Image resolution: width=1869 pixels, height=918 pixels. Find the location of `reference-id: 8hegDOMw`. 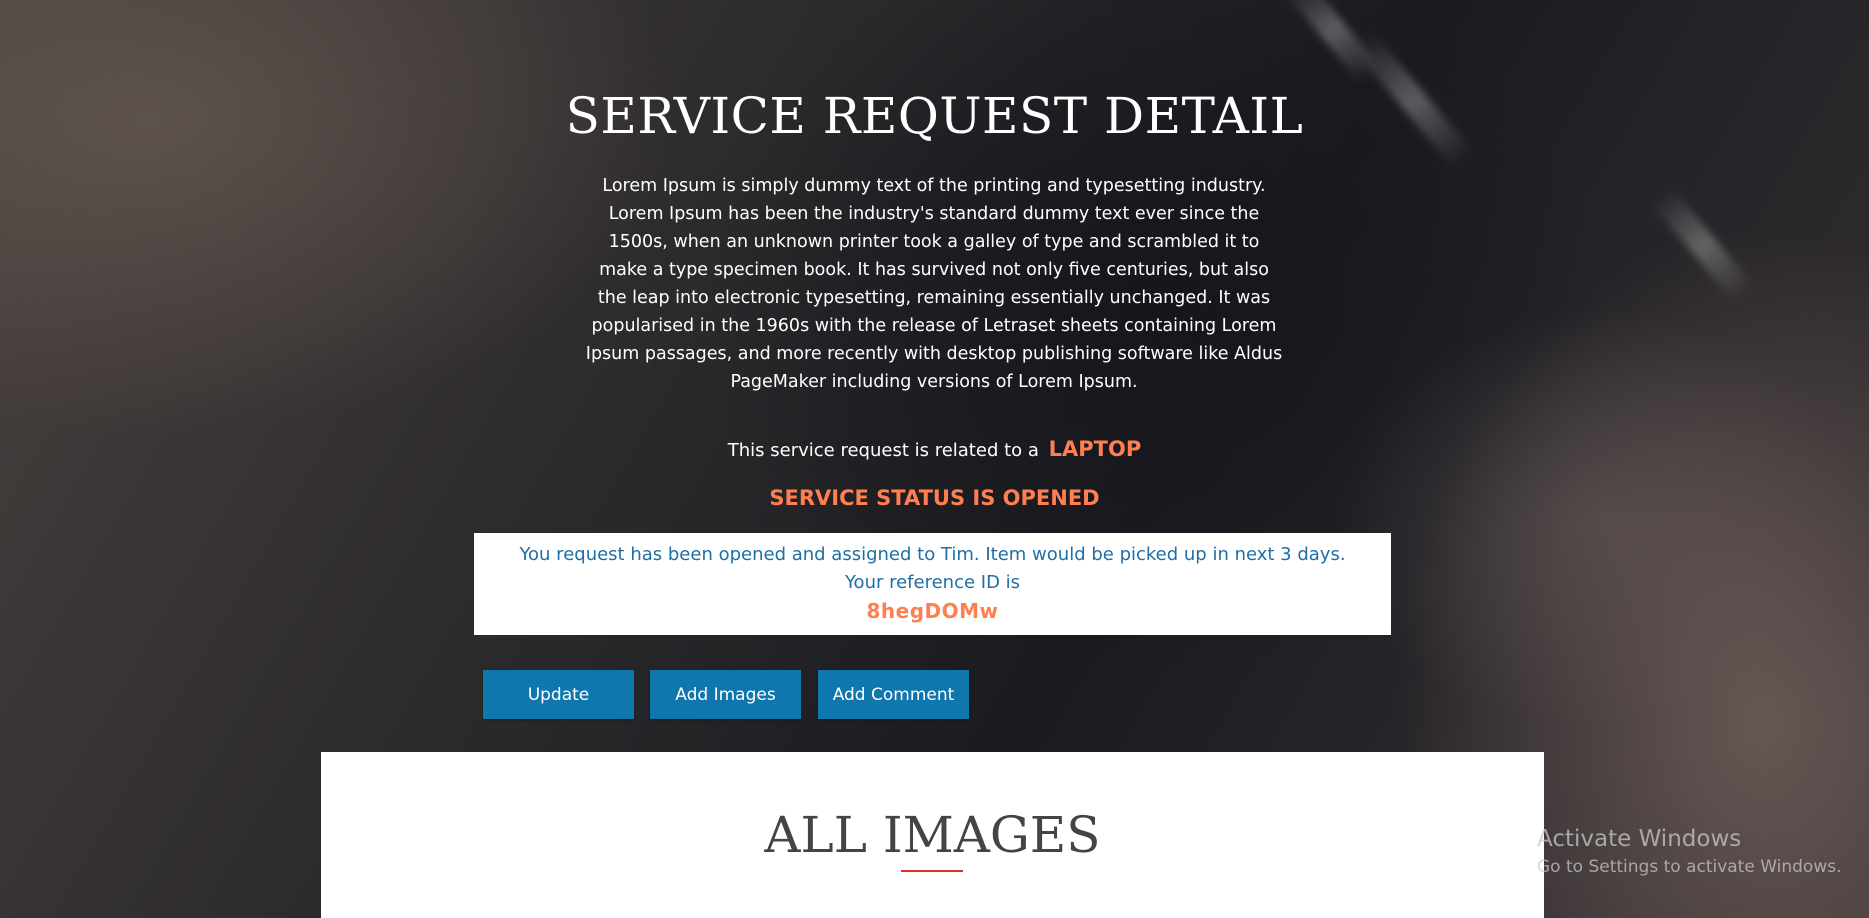

reference-id: 8hegDOMw is located at coordinates (932, 611).